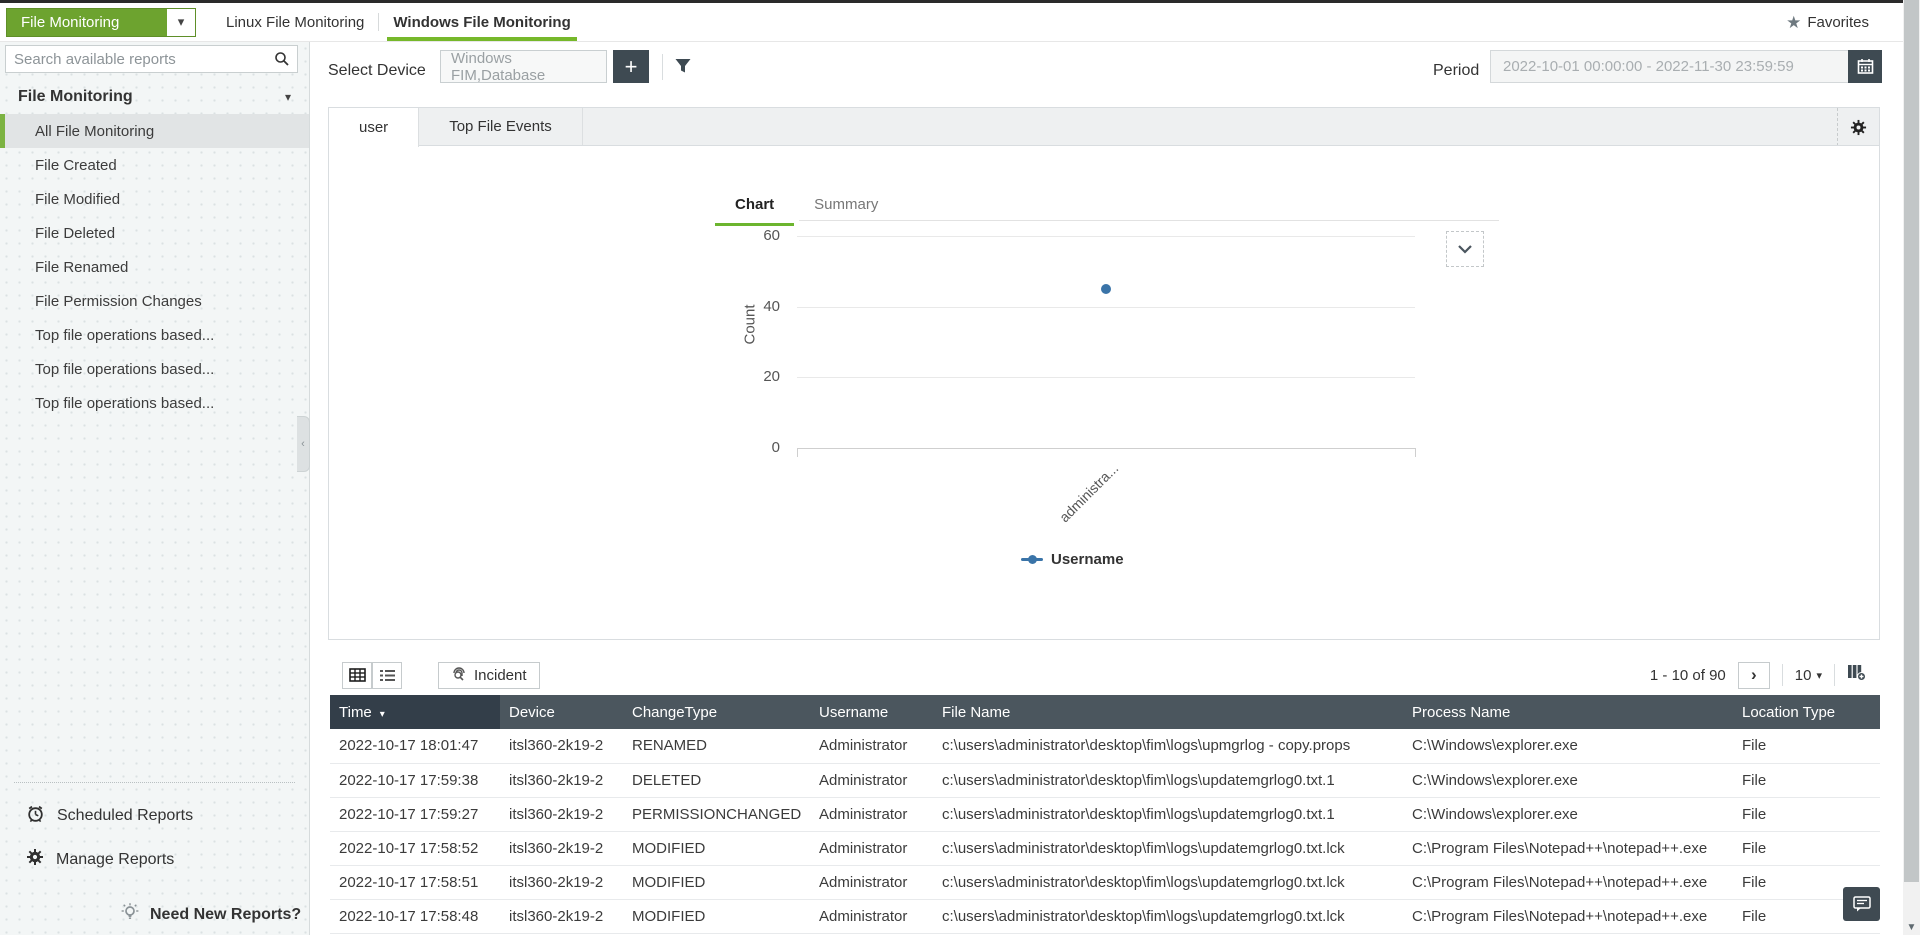  I want to click on y-tick-label: 60, so click(771, 235).